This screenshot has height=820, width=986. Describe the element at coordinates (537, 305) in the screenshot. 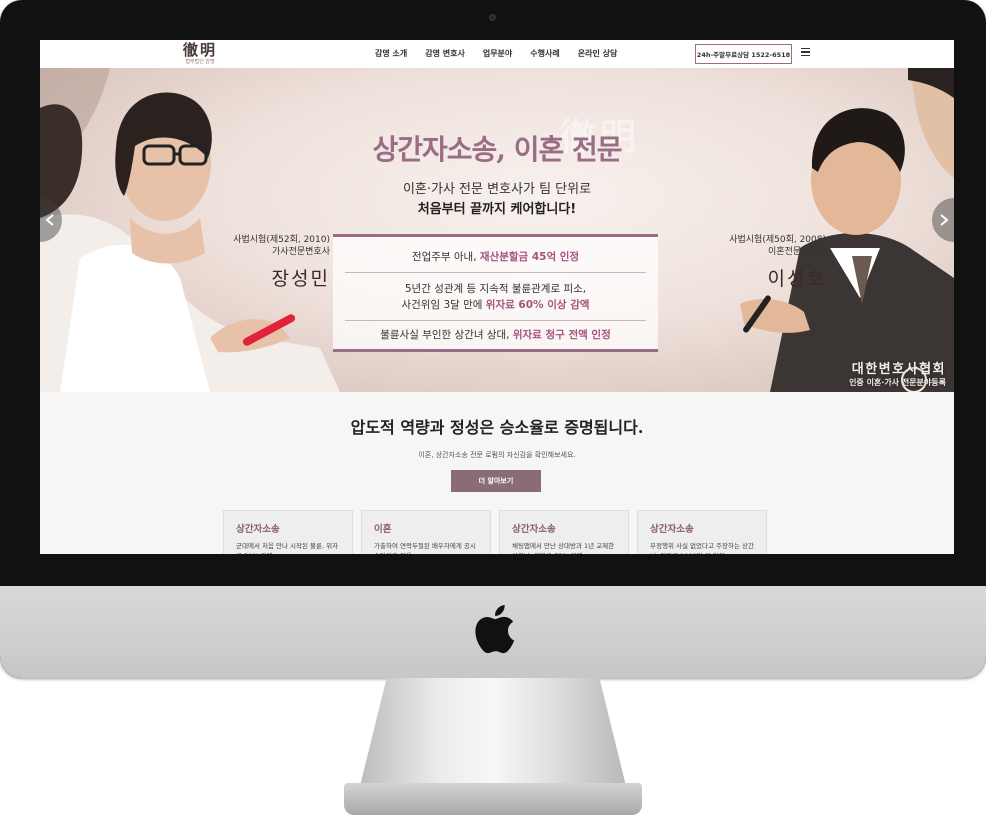

I see `achievement-2-highlight: 위자료 60% 이상 감액` at that location.